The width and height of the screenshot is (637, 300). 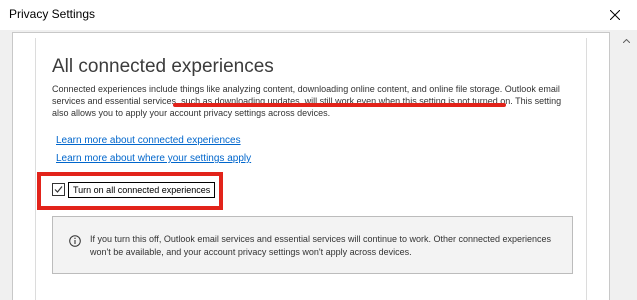 I want to click on checkbox-label: Turn on all connected experiences, so click(x=142, y=189).